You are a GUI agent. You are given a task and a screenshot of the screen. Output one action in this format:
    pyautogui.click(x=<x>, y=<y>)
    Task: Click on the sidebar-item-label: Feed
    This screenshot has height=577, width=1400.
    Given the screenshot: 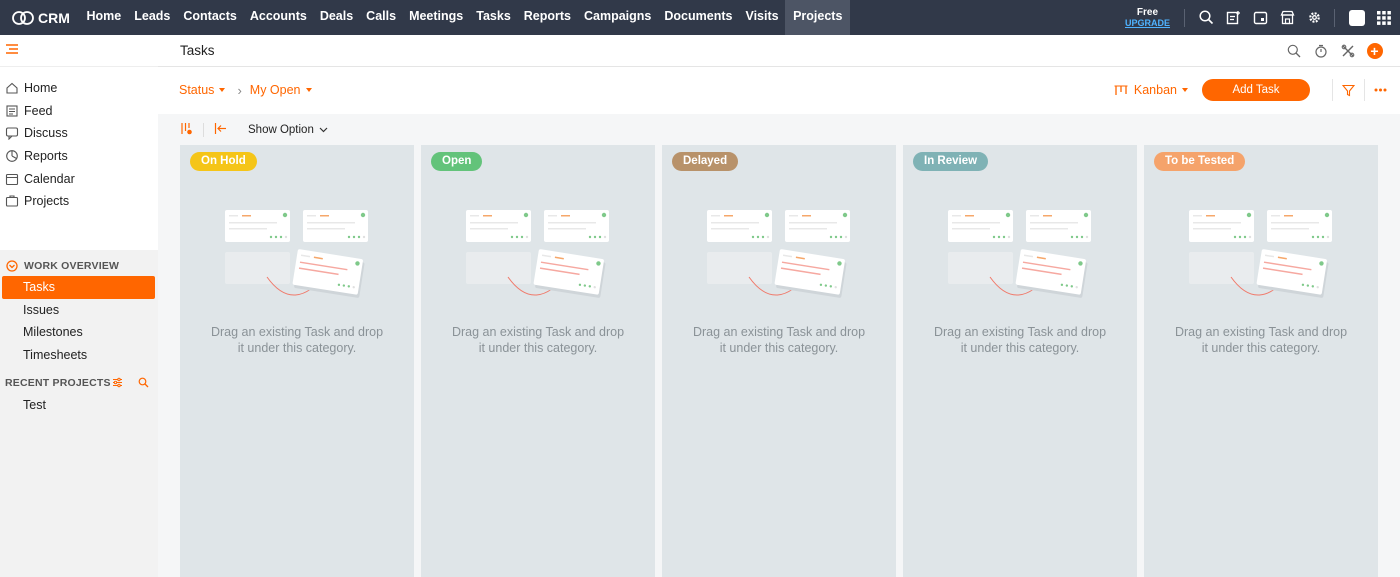 What is the action you would take?
    pyautogui.click(x=38, y=110)
    